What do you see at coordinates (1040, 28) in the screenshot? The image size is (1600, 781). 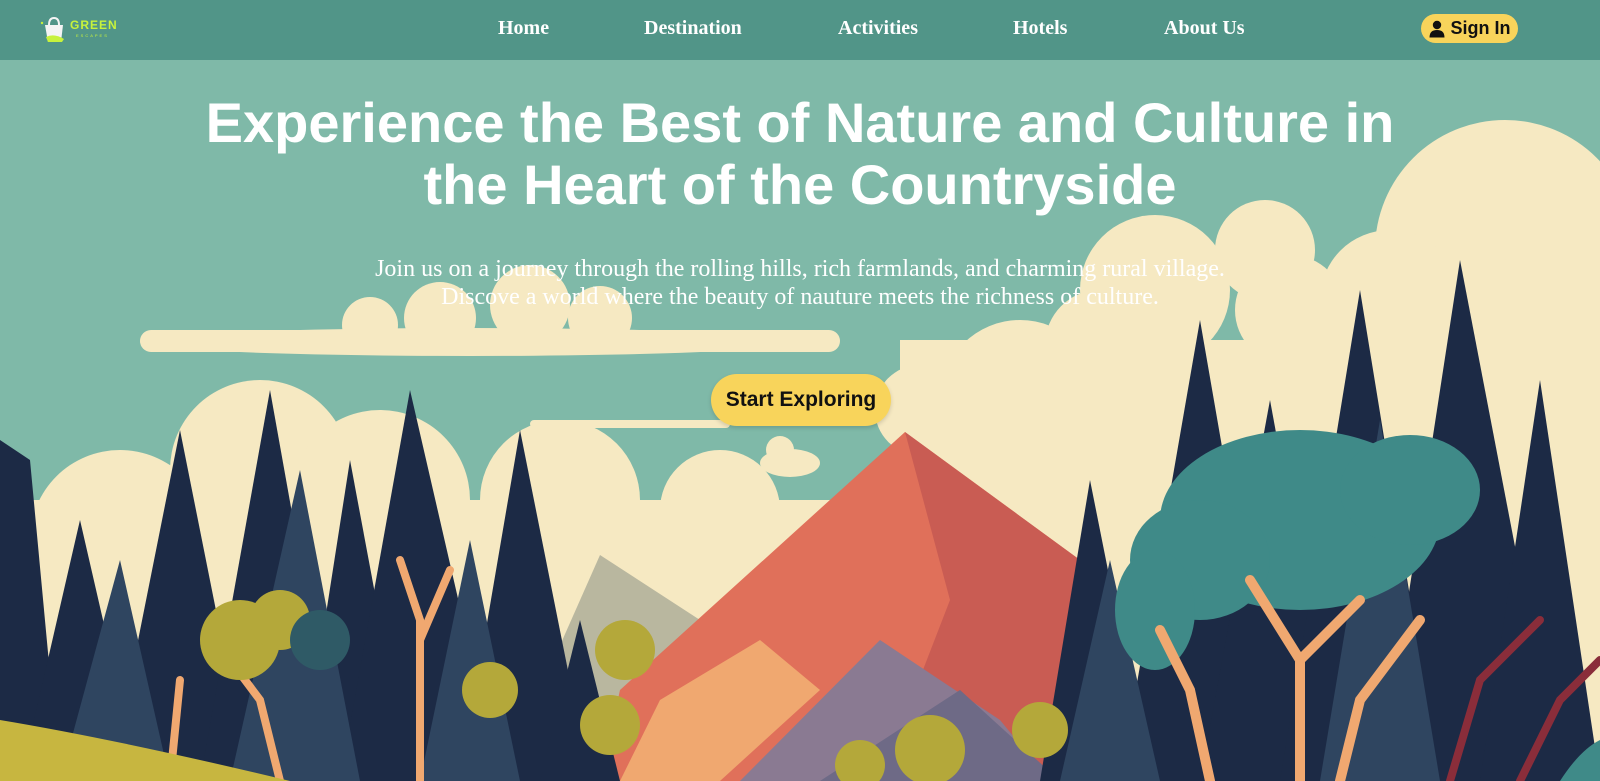 I see `nav-hotels: Hotels` at bounding box center [1040, 28].